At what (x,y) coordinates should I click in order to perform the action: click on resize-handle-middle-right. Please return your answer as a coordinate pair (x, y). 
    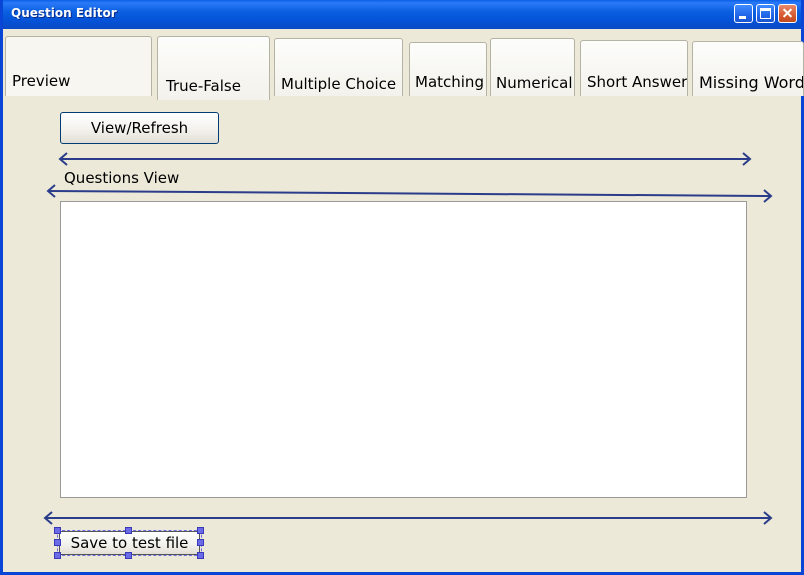
    Looking at the image, I should click on (200, 542).